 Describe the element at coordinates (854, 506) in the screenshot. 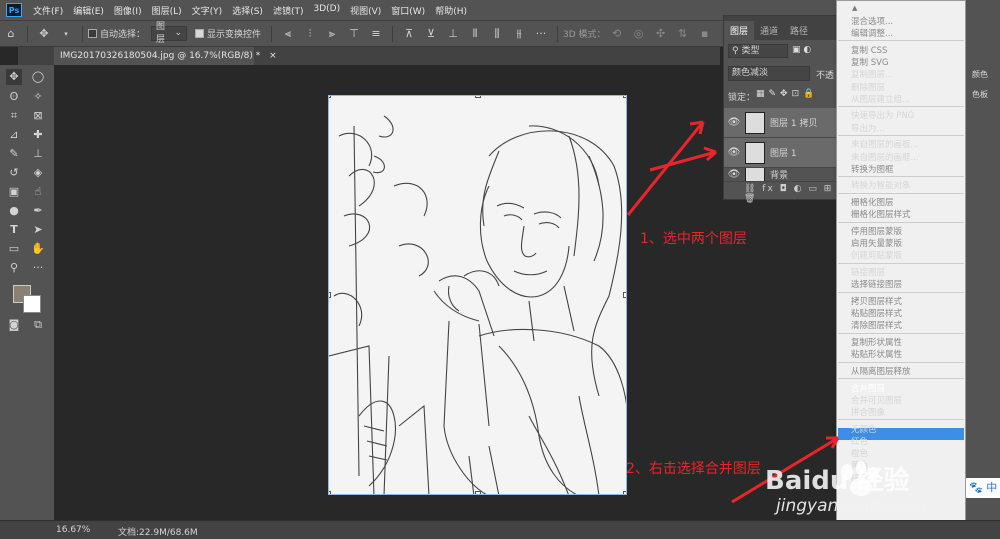

I see `watermark-url: jingyan.baidu.com` at that location.